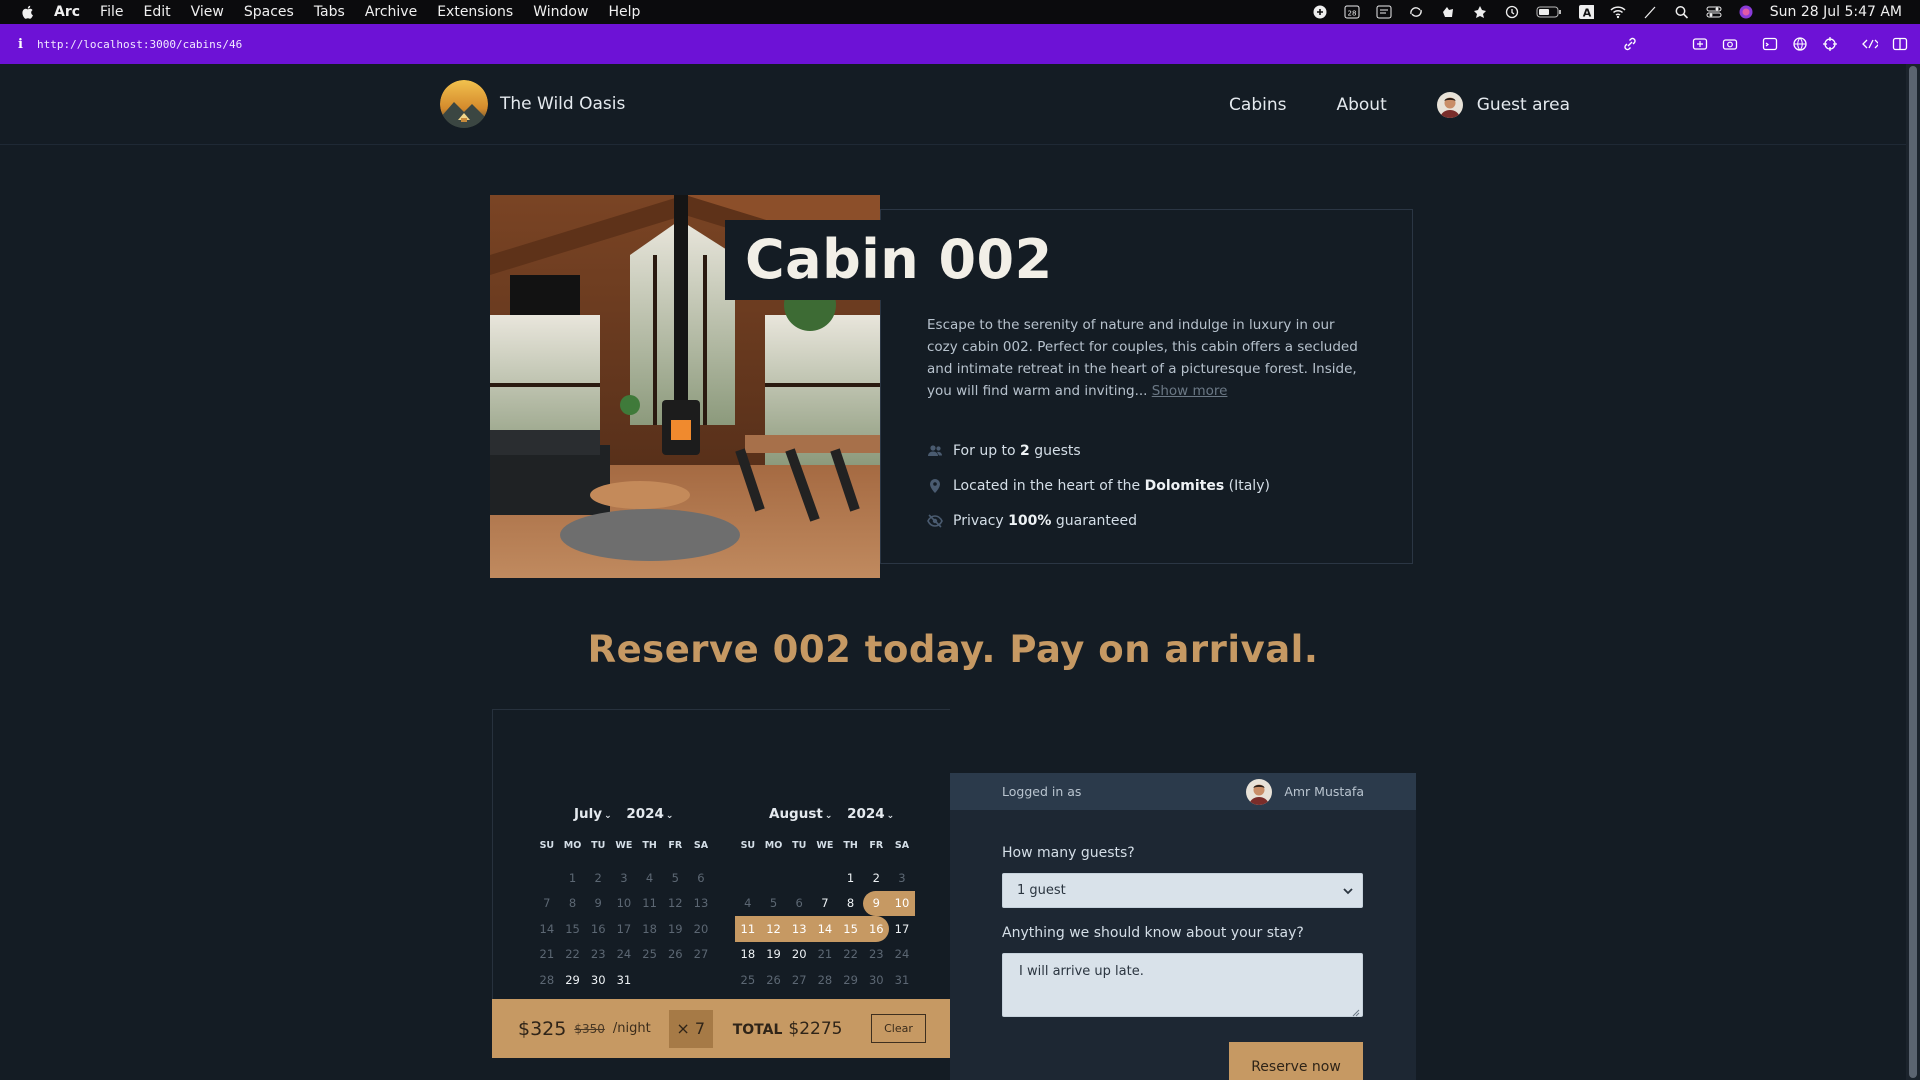  I want to click on notes-textarea: I will arrive up late., so click(1182, 985).